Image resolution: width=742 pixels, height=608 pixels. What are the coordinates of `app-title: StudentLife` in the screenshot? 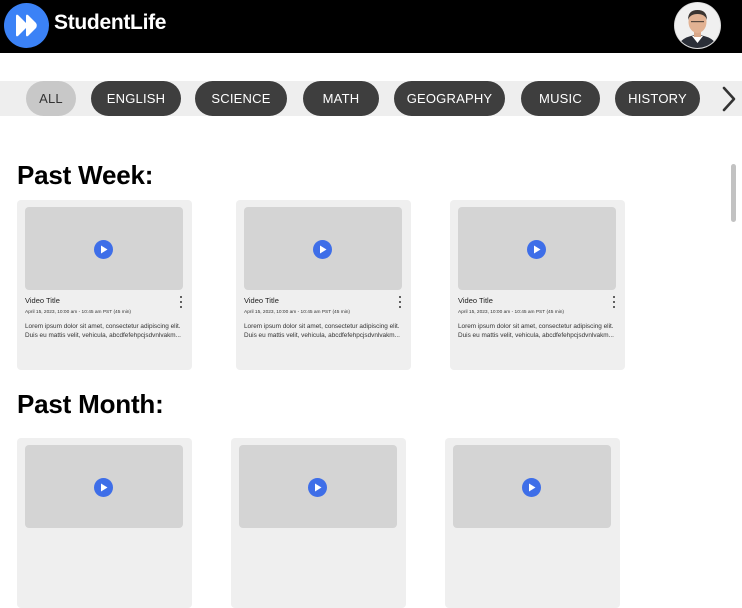 It's located at (110, 22).